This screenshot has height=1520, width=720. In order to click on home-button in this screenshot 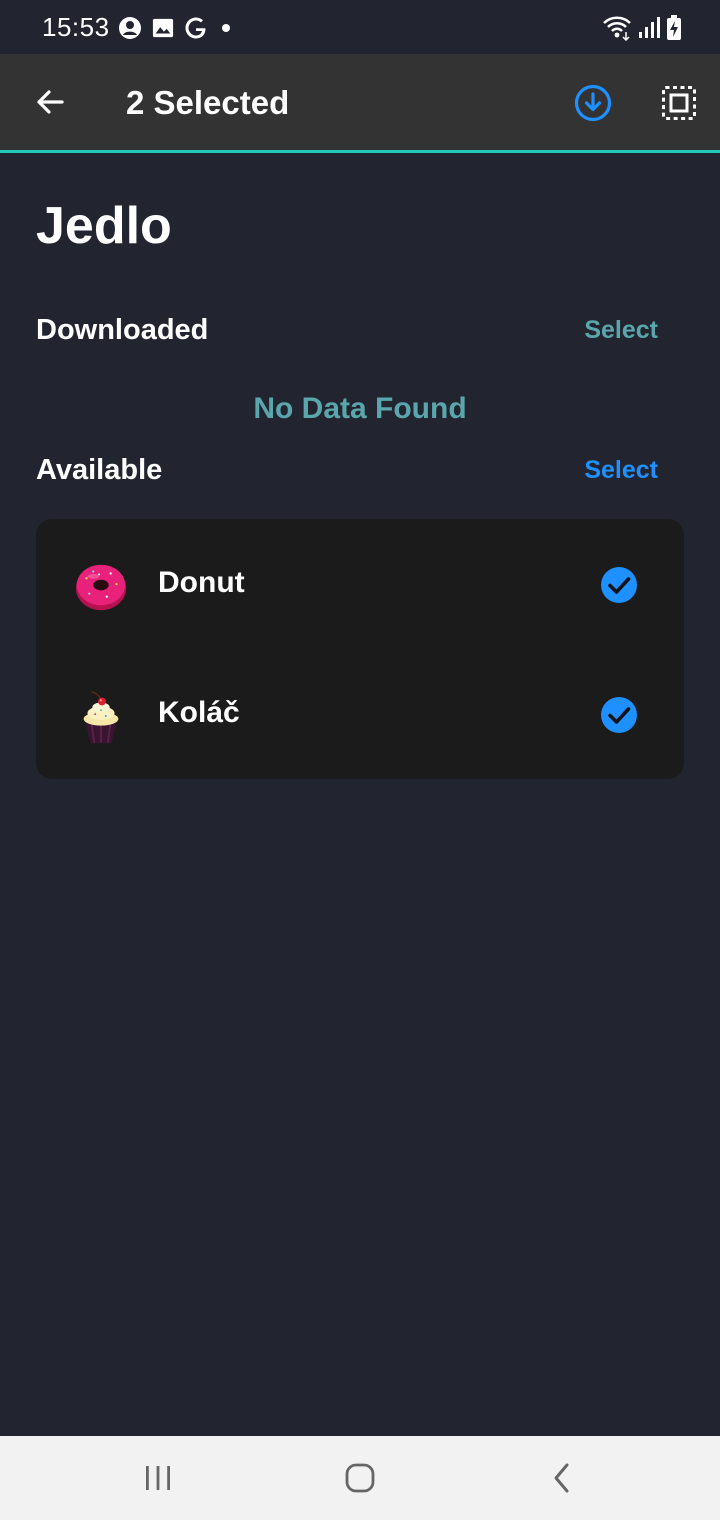, I will do `click(360, 1478)`.